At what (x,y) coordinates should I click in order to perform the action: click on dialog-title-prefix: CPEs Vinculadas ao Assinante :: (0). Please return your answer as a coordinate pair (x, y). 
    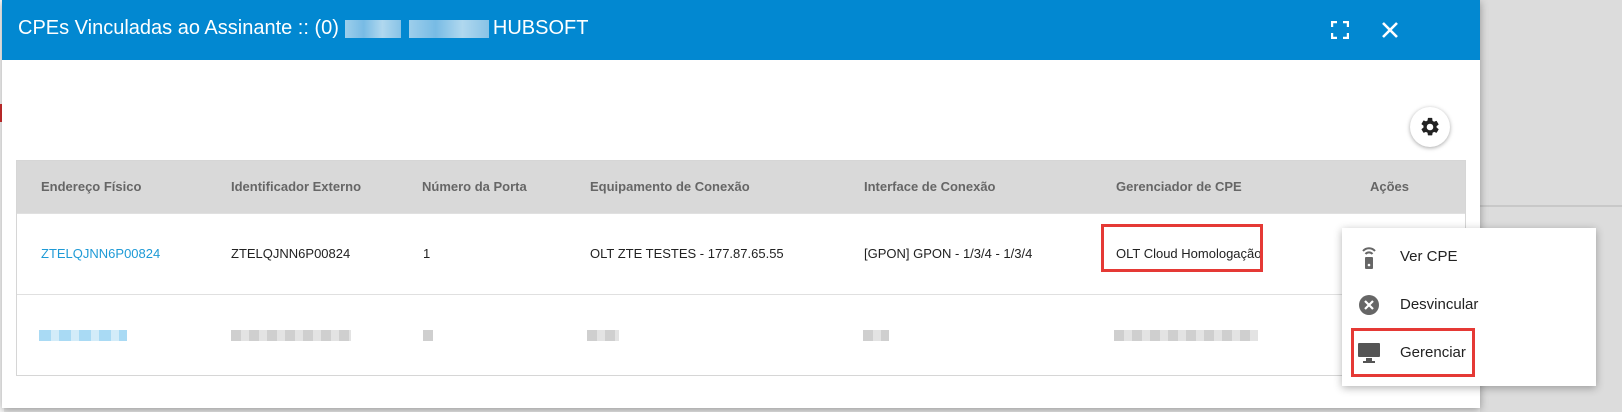
    Looking at the image, I should click on (178, 28).